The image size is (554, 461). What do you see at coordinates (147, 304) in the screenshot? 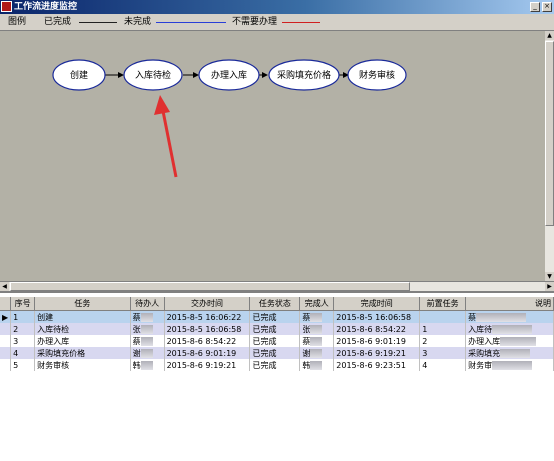
I see `column-header: 待办人` at bounding box center [147, 304].